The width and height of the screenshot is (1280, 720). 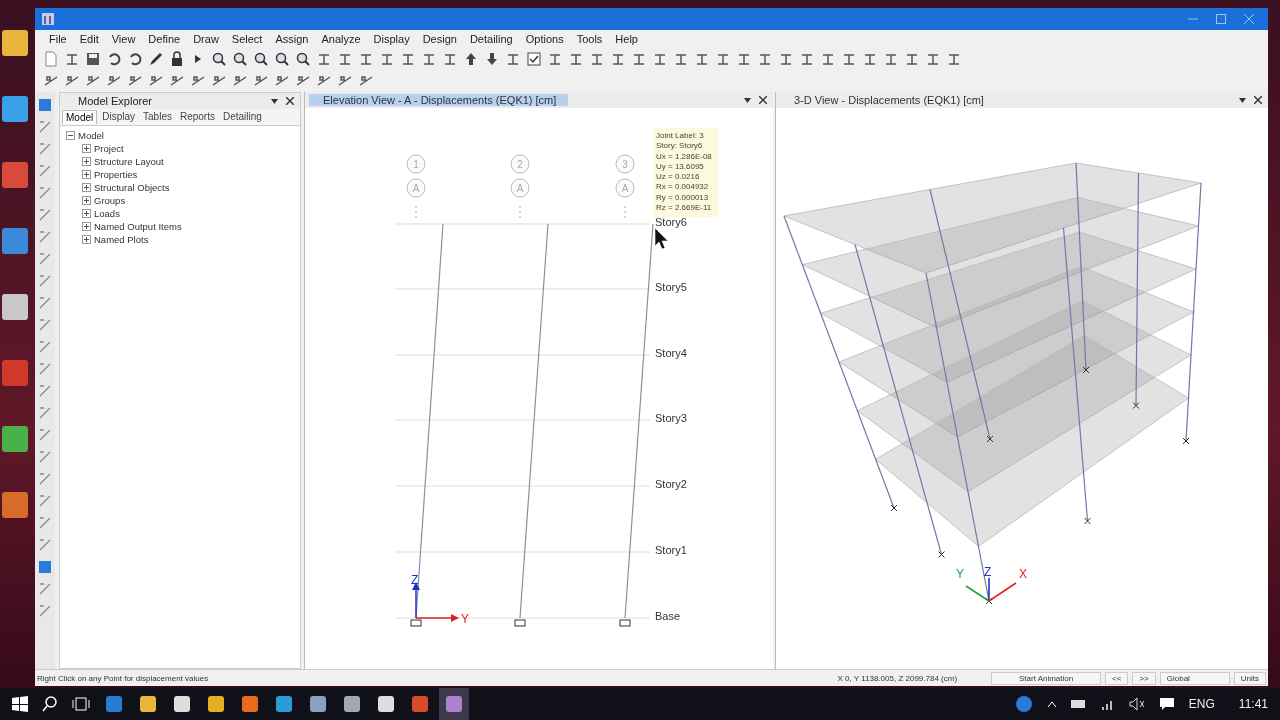 What do you see at coordinates (93, 59) in the screenshot?
I see `save-icon` at bounding box center [93, 59].